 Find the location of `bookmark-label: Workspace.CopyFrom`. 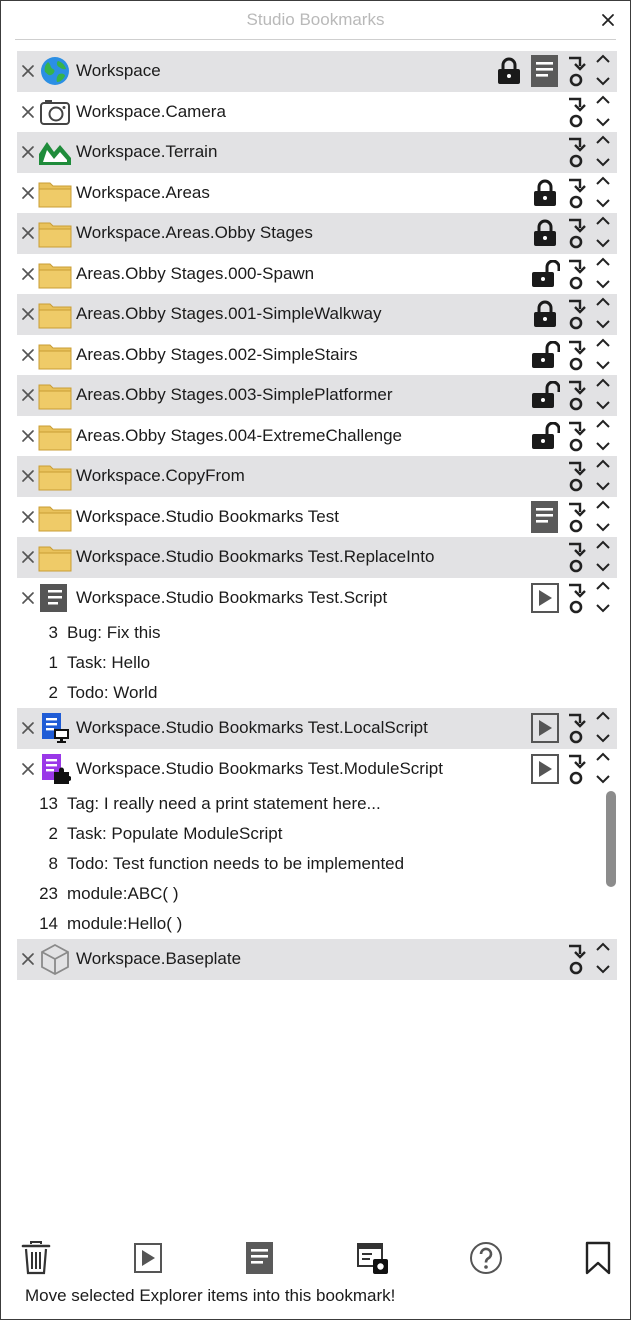

bookmark-label: Workspace.CopyFrom is located at coordinates (160, 476).